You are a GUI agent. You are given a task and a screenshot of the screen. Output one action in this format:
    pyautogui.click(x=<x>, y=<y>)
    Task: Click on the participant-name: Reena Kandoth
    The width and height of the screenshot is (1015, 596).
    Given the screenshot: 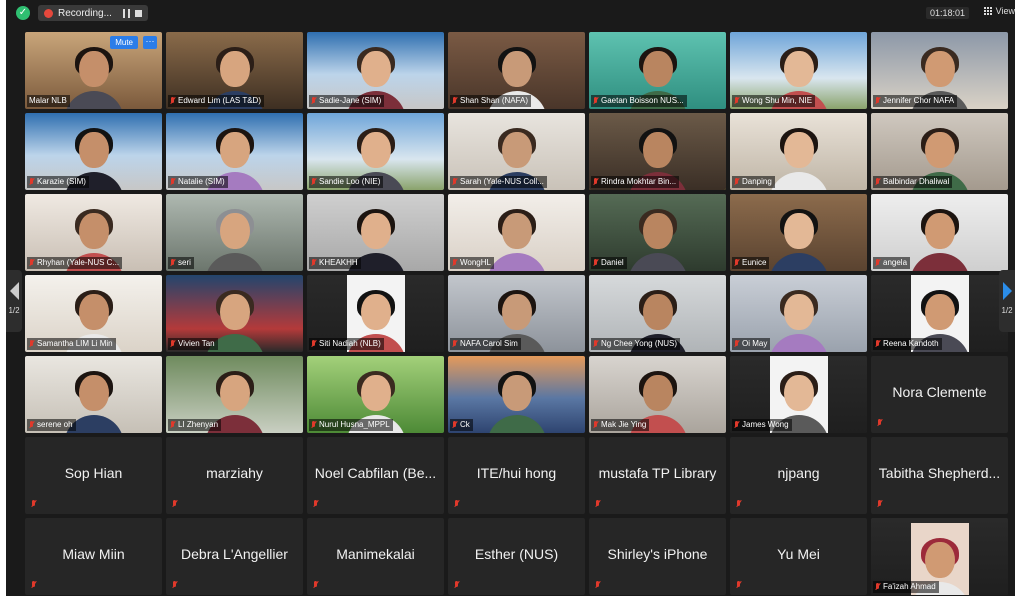 What is the action you would take?
    pyautogui.click(x=907, y=344)
    